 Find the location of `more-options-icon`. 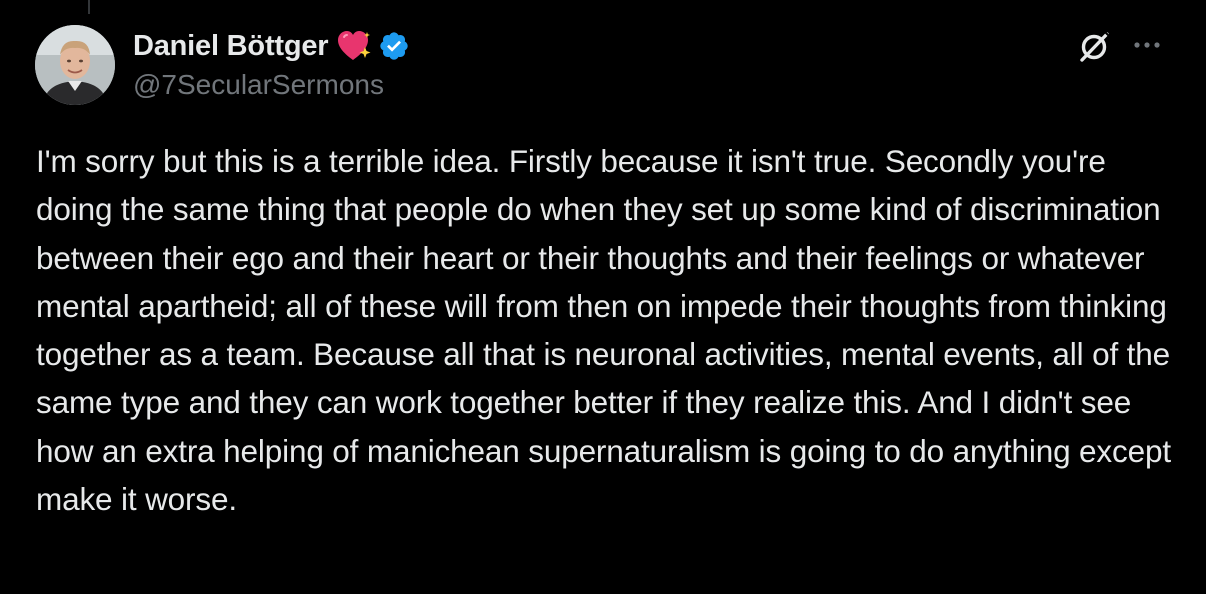

more-options-icon is located at coordinates (1148, 45).